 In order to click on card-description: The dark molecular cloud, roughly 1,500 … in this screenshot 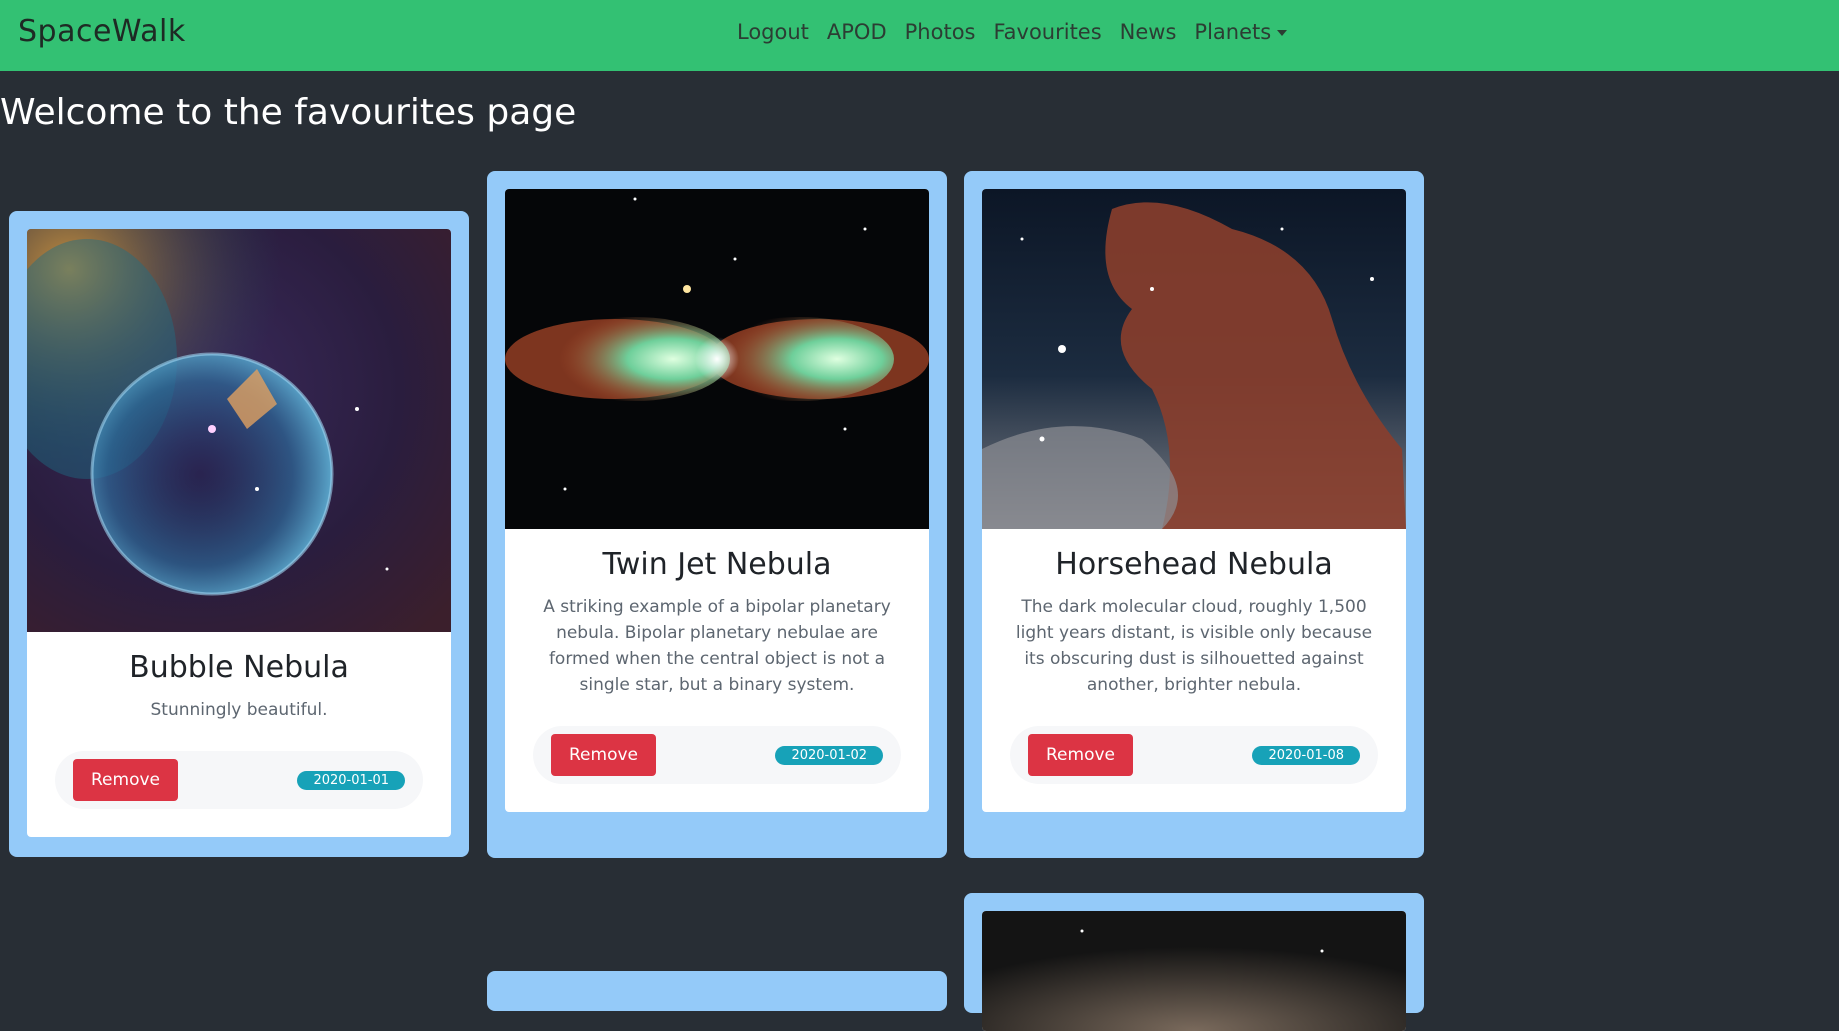, I will do `click(1194, 646)`.